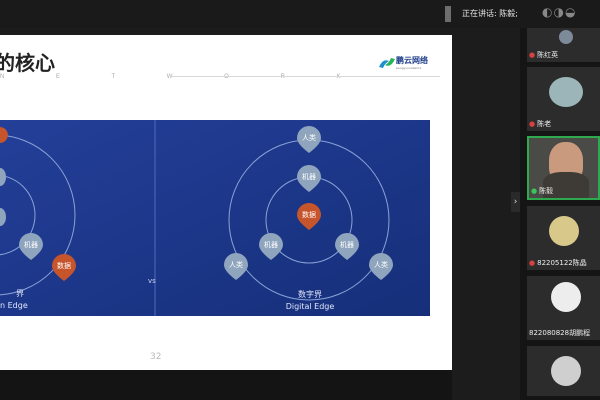 Image resolution: width=600 pixels, height=400 pixels. What do you see at coordinates (563, 168) in the screenshot?
I see `participant-tile-active: ● 陈毅` at bounding box center [563, 168].